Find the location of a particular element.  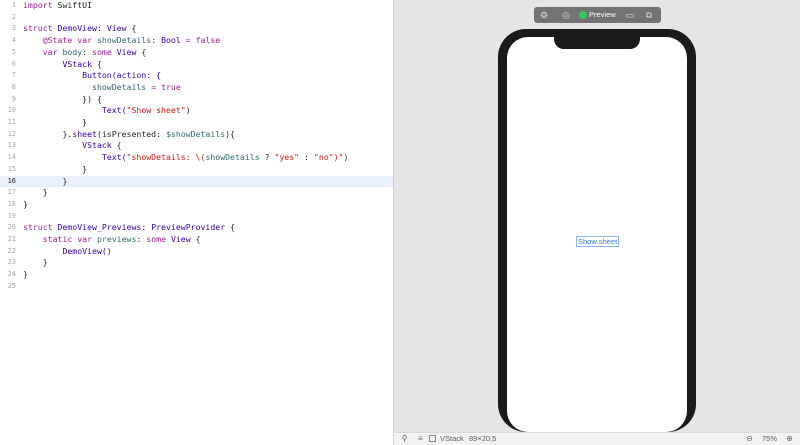

zoom-in-icon: ⊕ is located at coordinates (789, 438).